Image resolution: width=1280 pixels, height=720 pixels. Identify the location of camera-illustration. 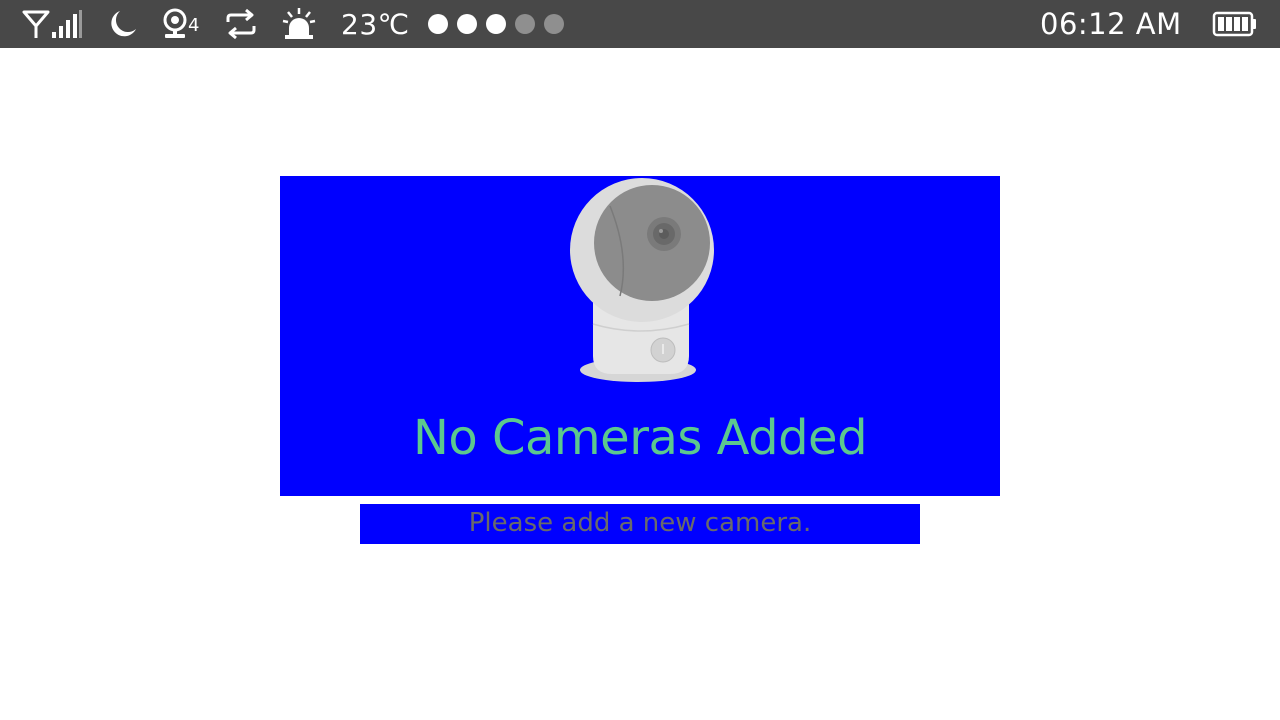
(640, 281).